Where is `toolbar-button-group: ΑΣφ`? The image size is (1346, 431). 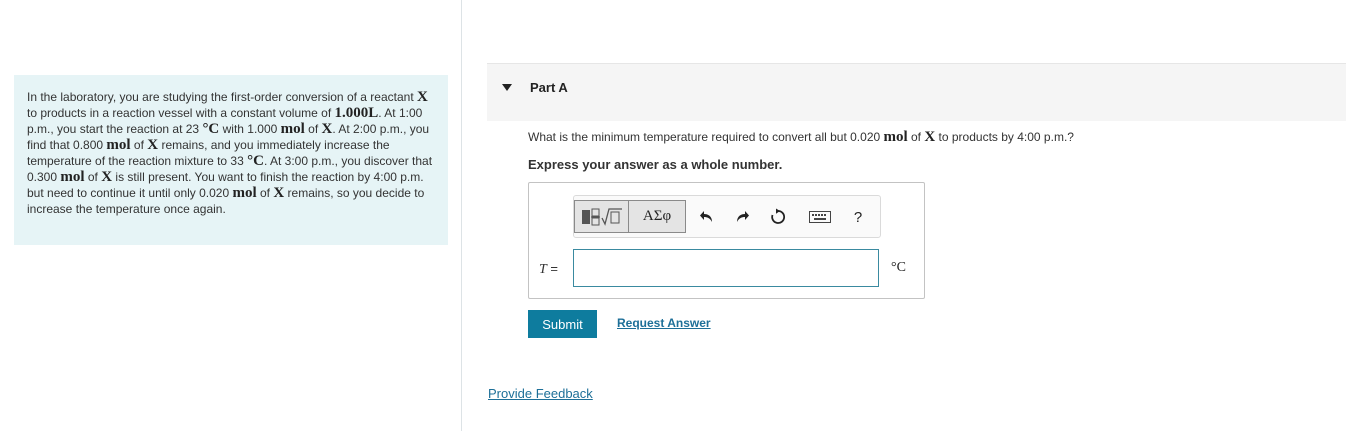 toolbar-button-group: ΑΣφ is located at coordinates (630, 216).